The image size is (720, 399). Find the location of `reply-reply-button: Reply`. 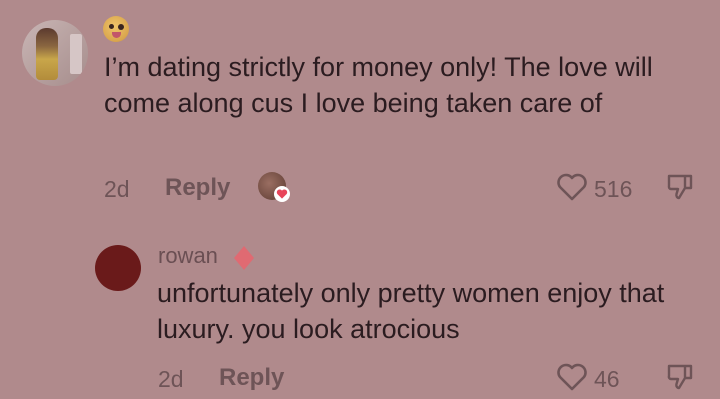

reply-reply-button: Reply is located at coordinates (251, 378).